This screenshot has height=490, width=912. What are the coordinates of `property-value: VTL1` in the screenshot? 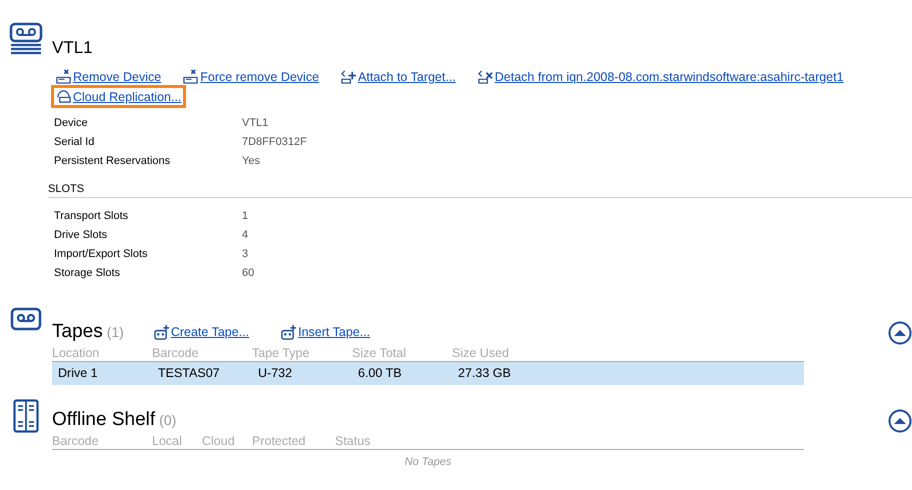 It's located at (256, 123).